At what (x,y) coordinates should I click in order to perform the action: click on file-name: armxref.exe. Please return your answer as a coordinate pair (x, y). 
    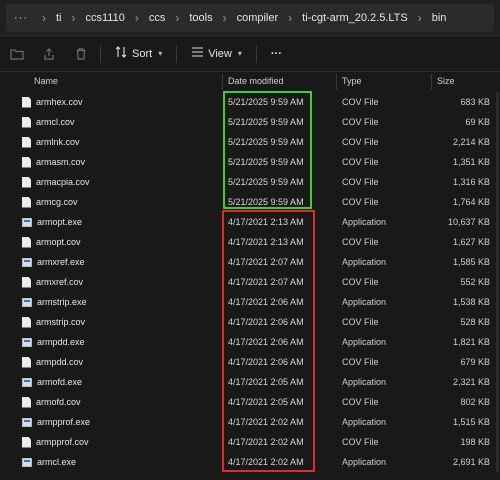
    Looking at the image, I should click on (61, 262).